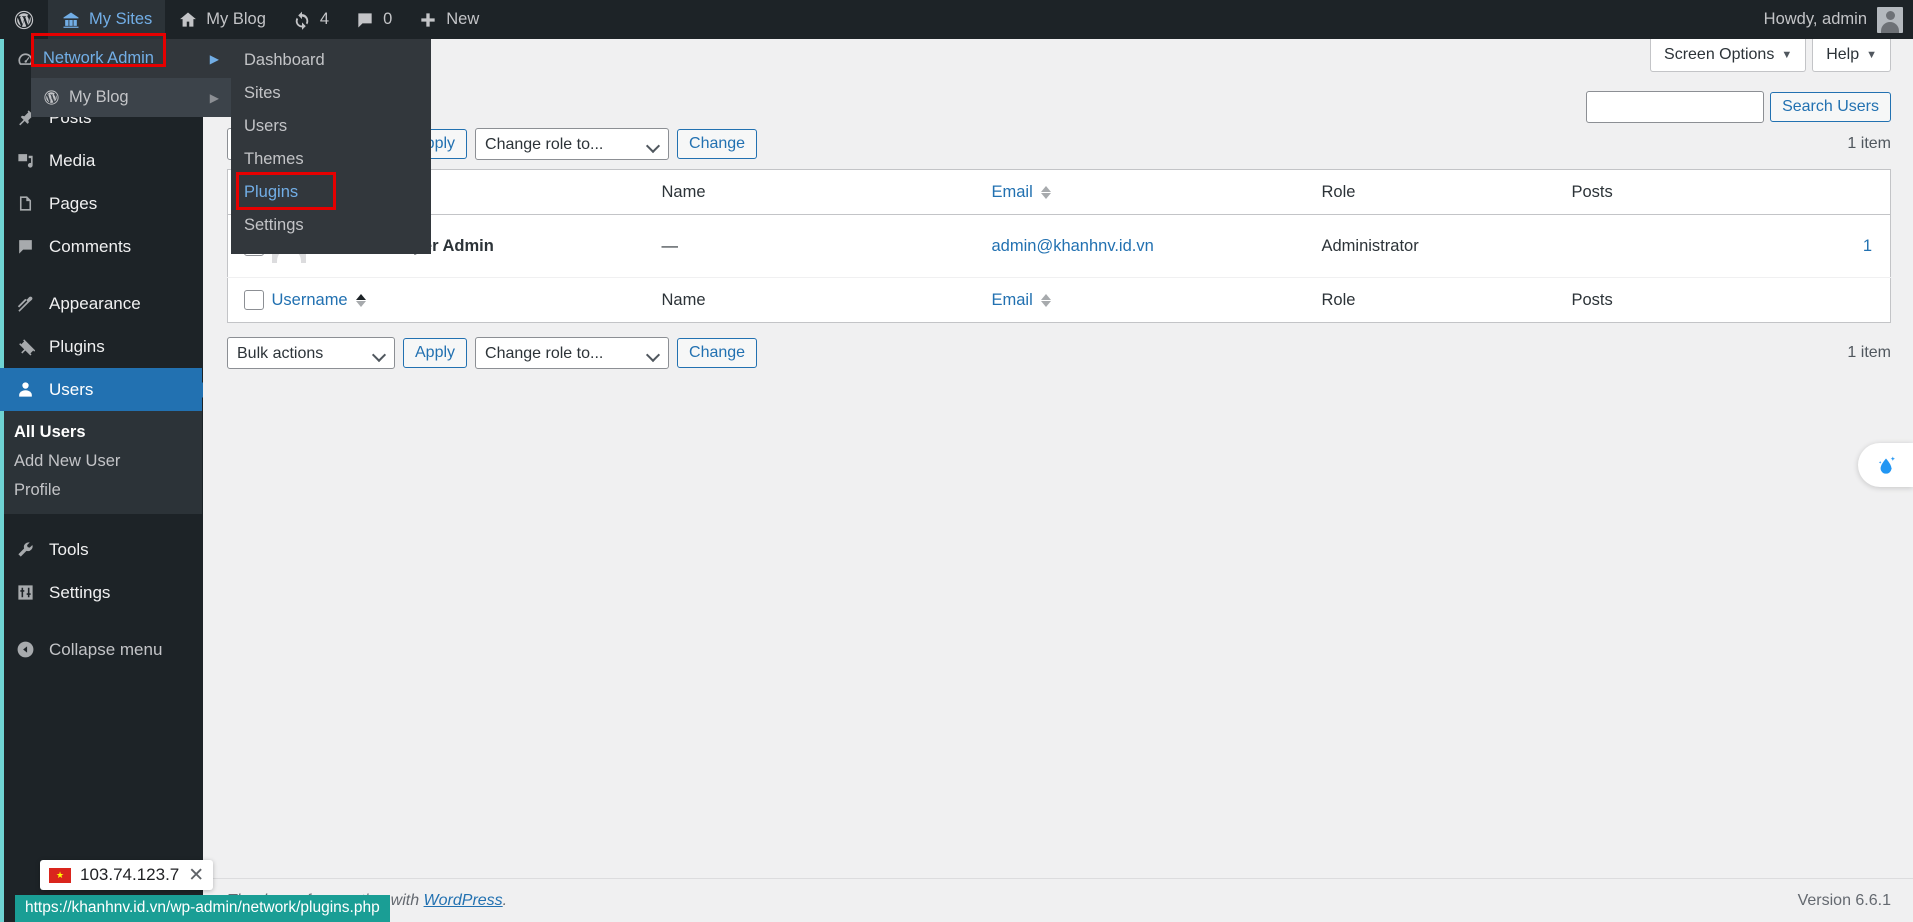 The height and width of the screenshot is (922, 1913). I want to click on submenu-item-dashboard: Dashboard, so click(331, 60).